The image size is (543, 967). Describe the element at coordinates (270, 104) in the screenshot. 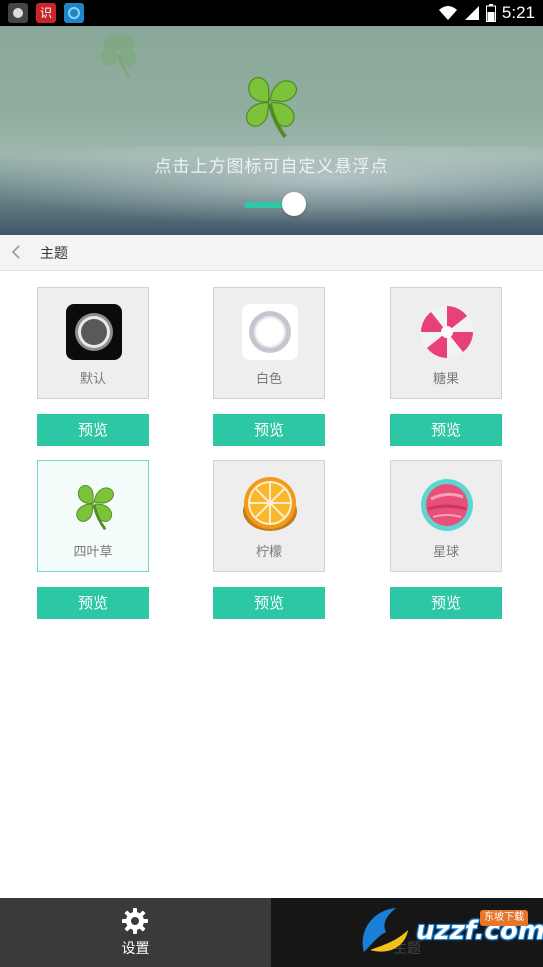

I see `floating-clover-icon` at that location.